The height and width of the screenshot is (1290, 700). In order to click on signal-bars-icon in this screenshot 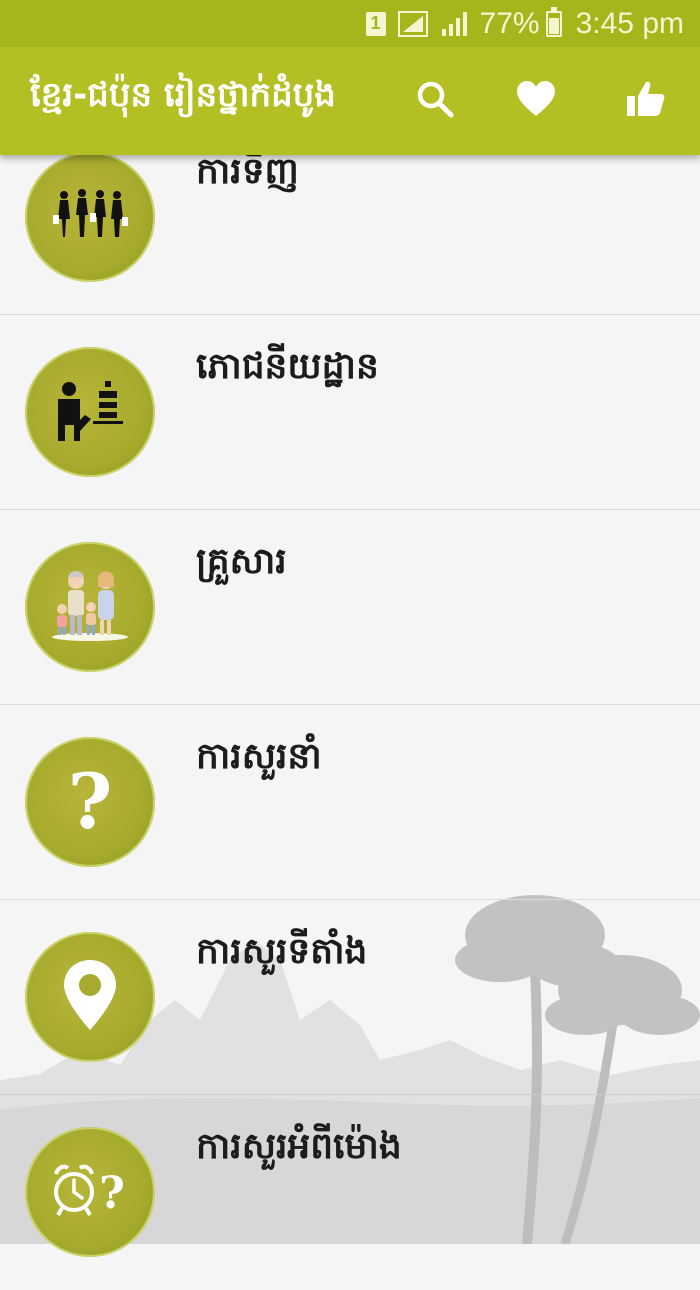, I will do `click(454, 24)`.